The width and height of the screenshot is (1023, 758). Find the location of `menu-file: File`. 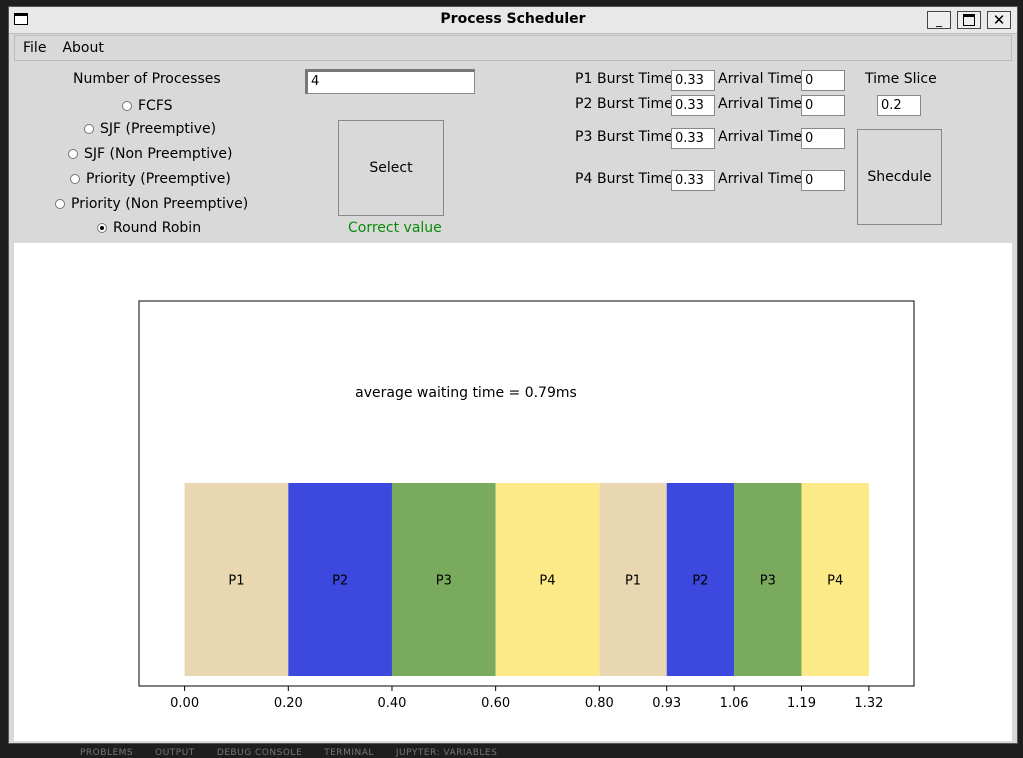

menu-file: File is located at coordinates (34, 48).